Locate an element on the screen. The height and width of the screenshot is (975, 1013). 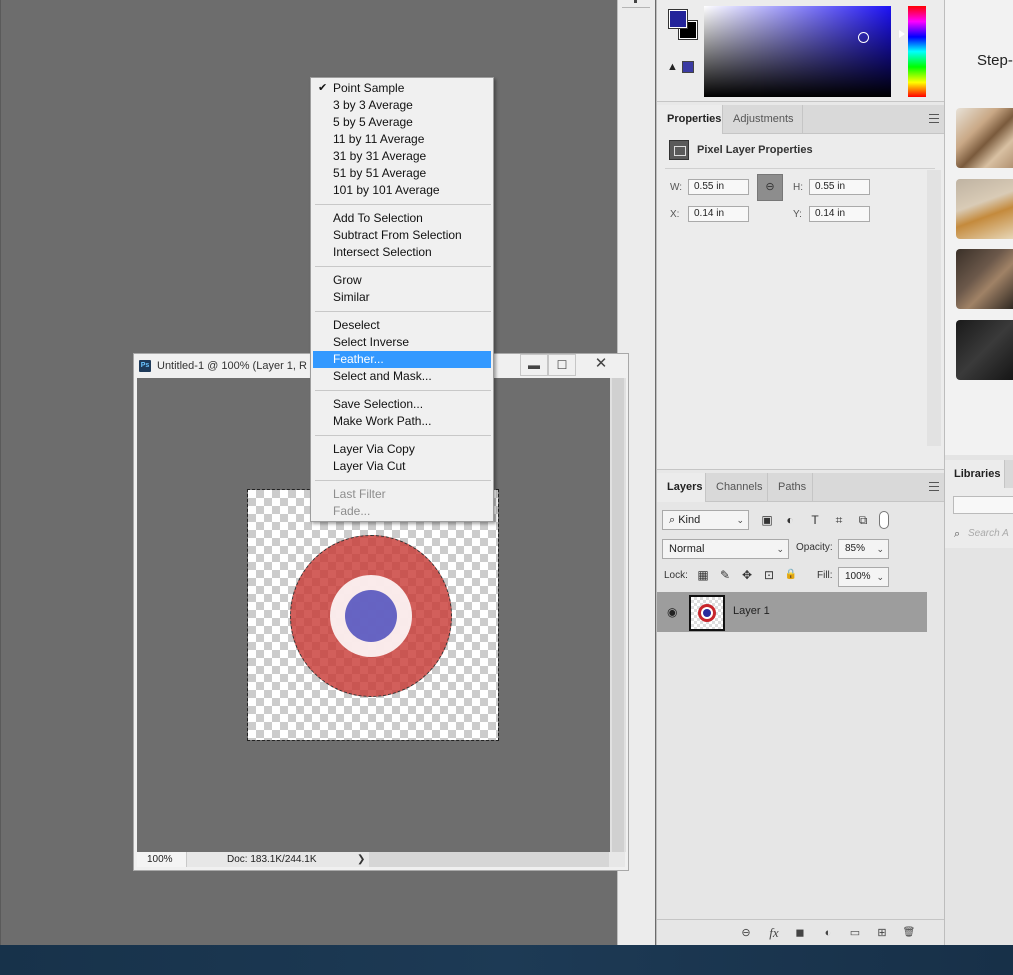
learn-panel: Step-by is located at coordinates (979, 227).